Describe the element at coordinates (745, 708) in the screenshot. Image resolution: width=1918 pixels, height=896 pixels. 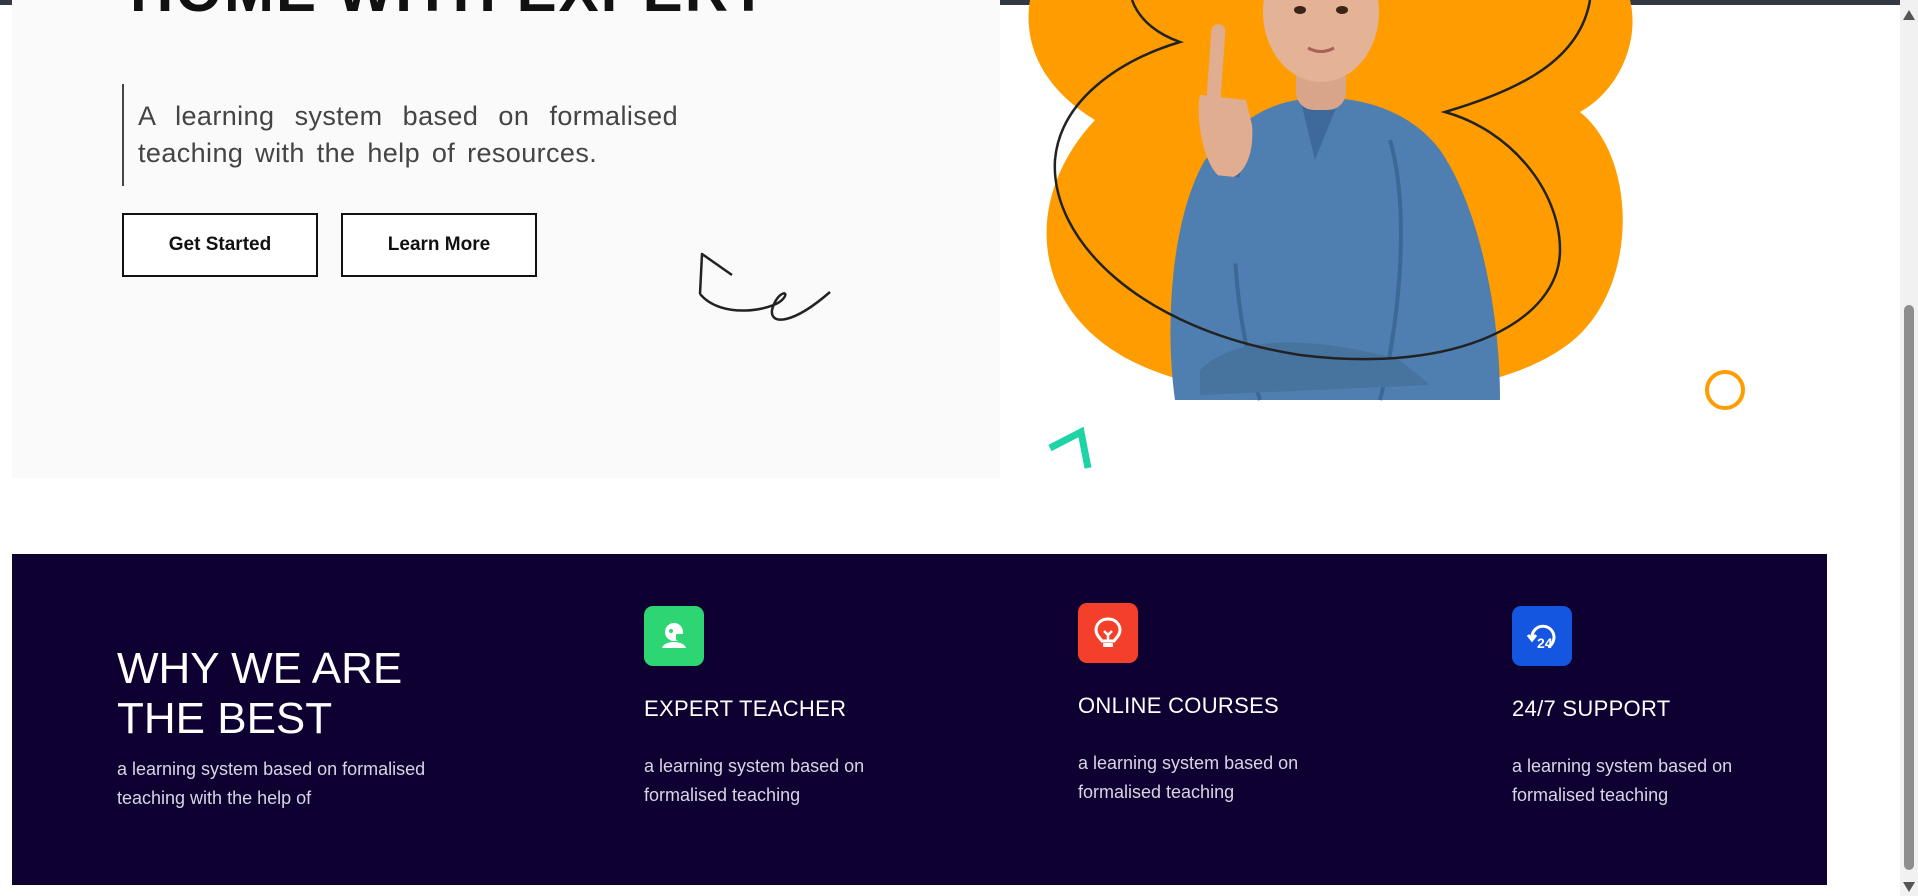
I see `feature-title: EXPERT TEACHER` at that location.